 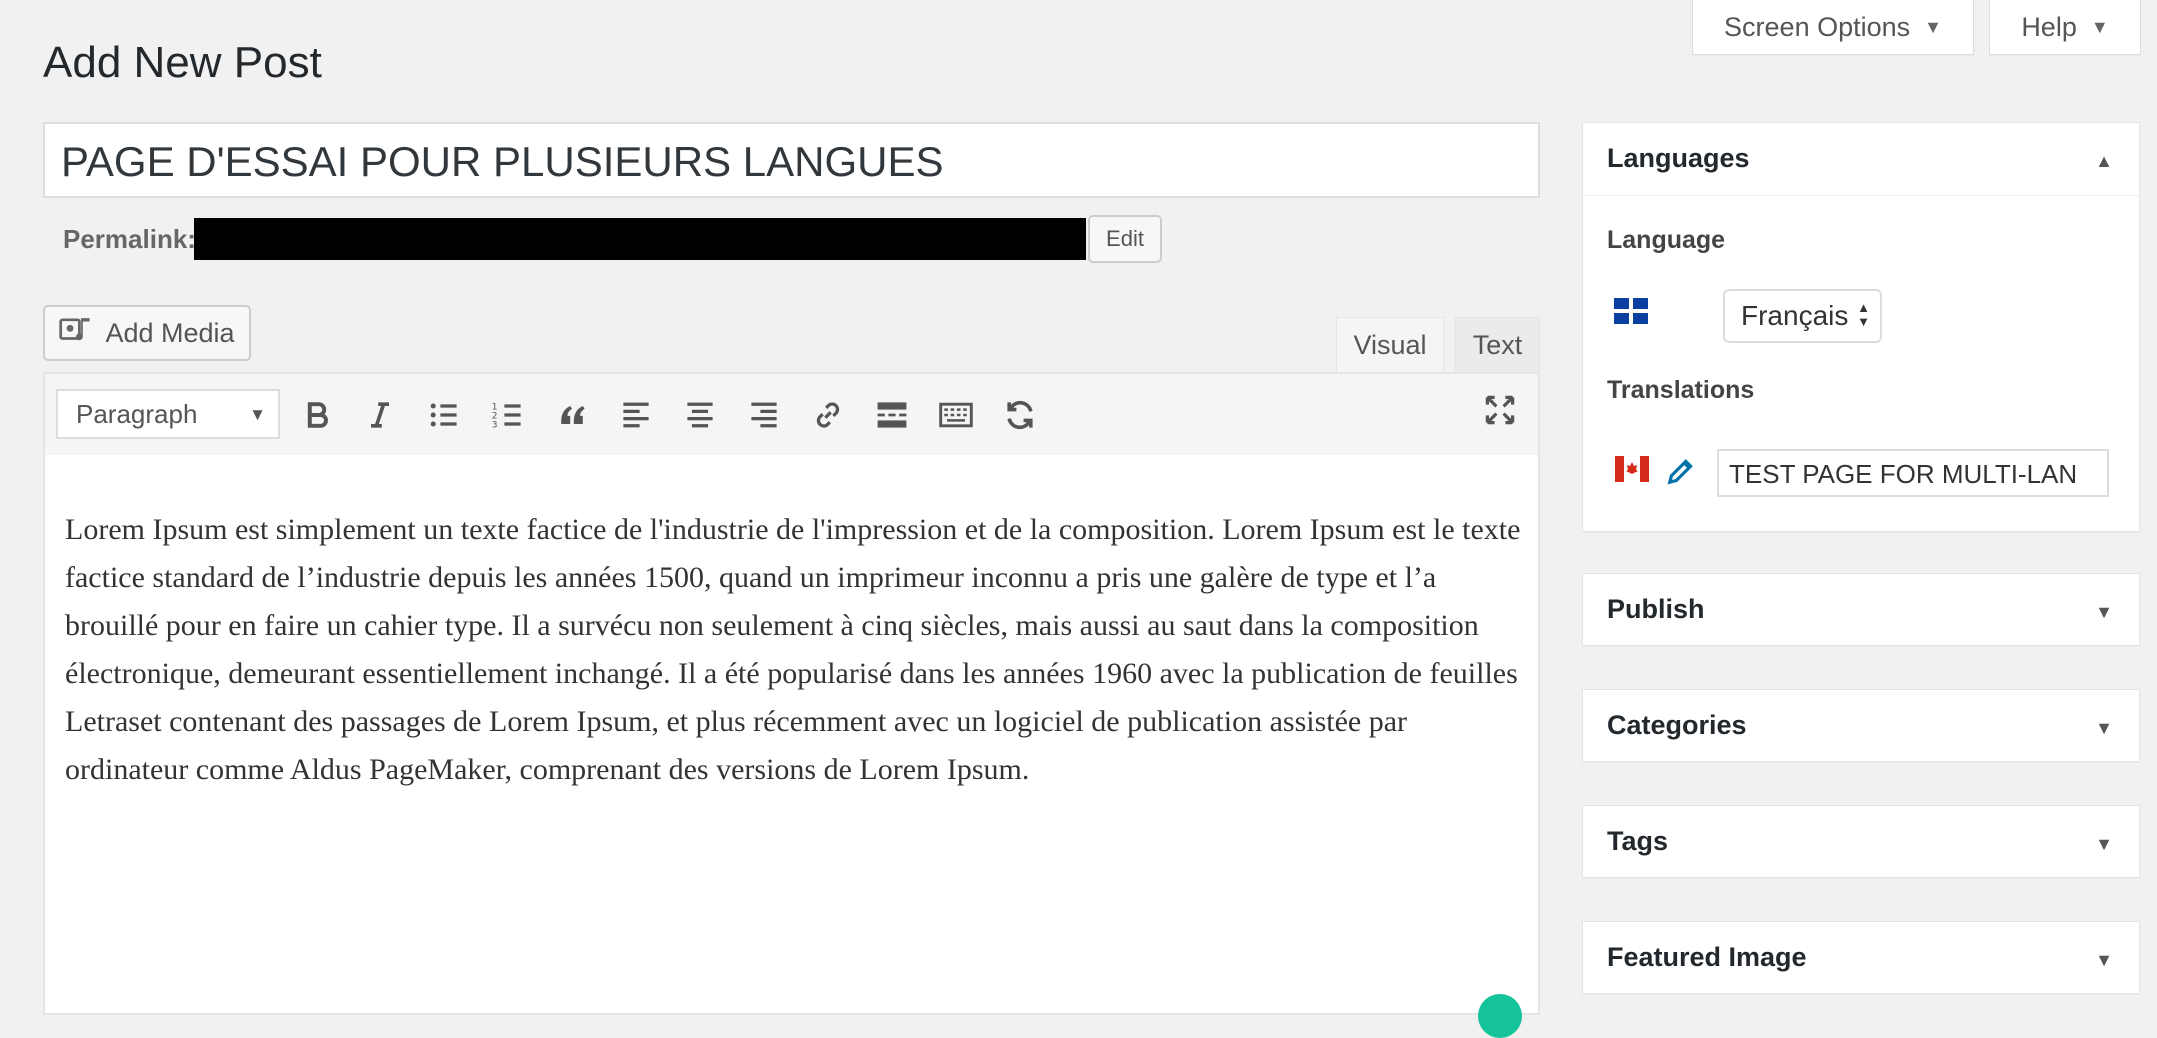 What do you see at coordinates (1497, 345) in the screenshot?
I see `tab-text: Text` at bounding box center [1497, 345].